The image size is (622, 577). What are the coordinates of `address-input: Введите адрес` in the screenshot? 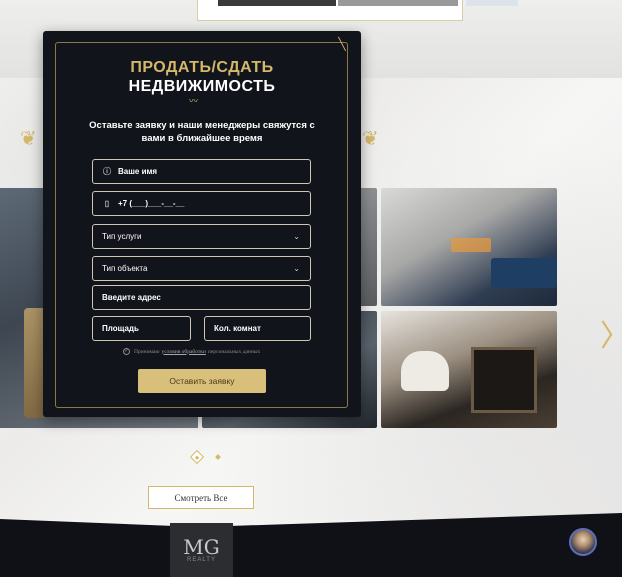 It's located at (201, 297).